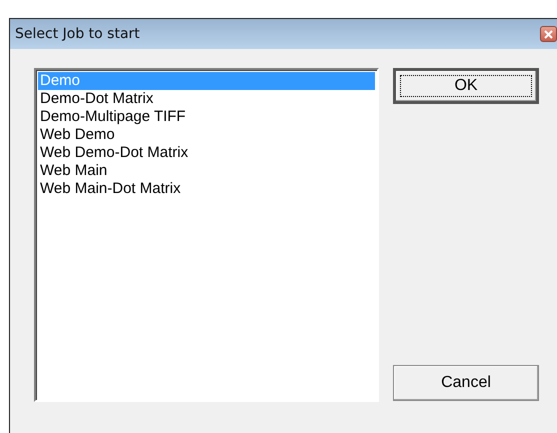 The width and height of the screenshot is (557, 433). Describe the element at coordinates (206, 153) in the screenshot. I see `job-item: Web Demo-Dot Matrix` at that location.